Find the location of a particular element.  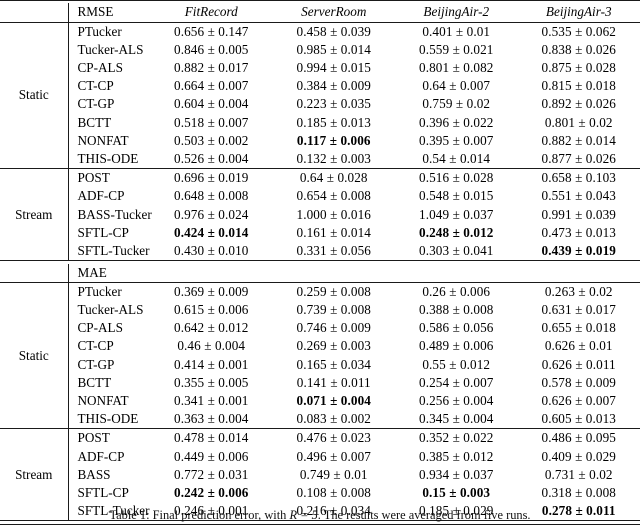

value-cell: 0.108 ± 0.008 is located at coordinates (334, 493).